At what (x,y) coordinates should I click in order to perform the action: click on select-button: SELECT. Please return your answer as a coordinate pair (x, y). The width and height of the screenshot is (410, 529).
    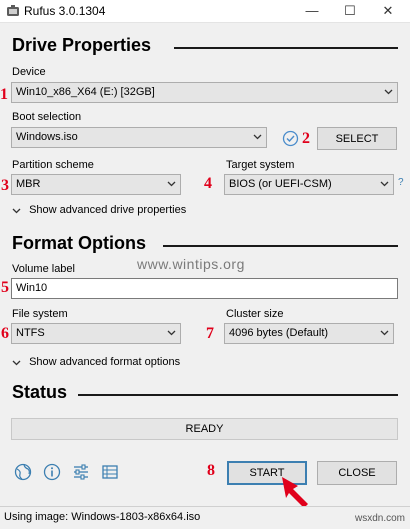
    Looking at the image, I should click on (357, 138).